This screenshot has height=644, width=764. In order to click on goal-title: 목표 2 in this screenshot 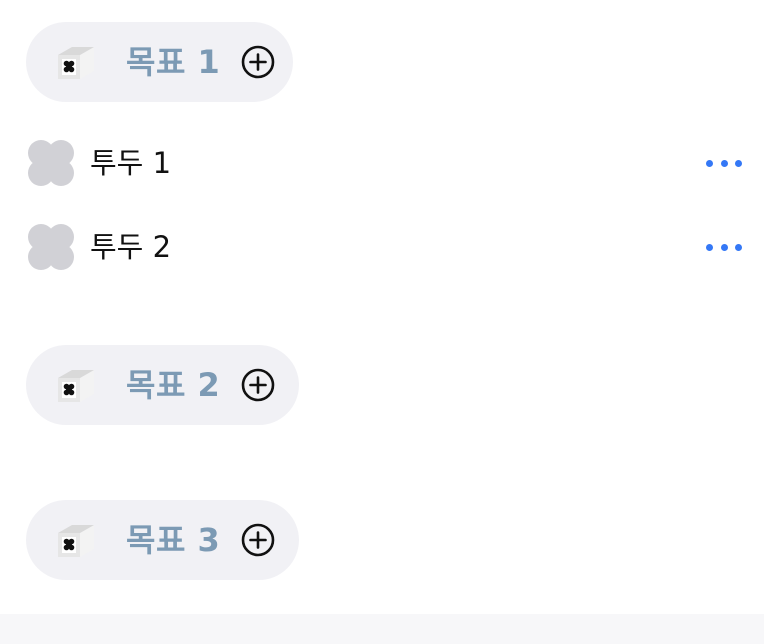, I will do `click(173, 385)`.